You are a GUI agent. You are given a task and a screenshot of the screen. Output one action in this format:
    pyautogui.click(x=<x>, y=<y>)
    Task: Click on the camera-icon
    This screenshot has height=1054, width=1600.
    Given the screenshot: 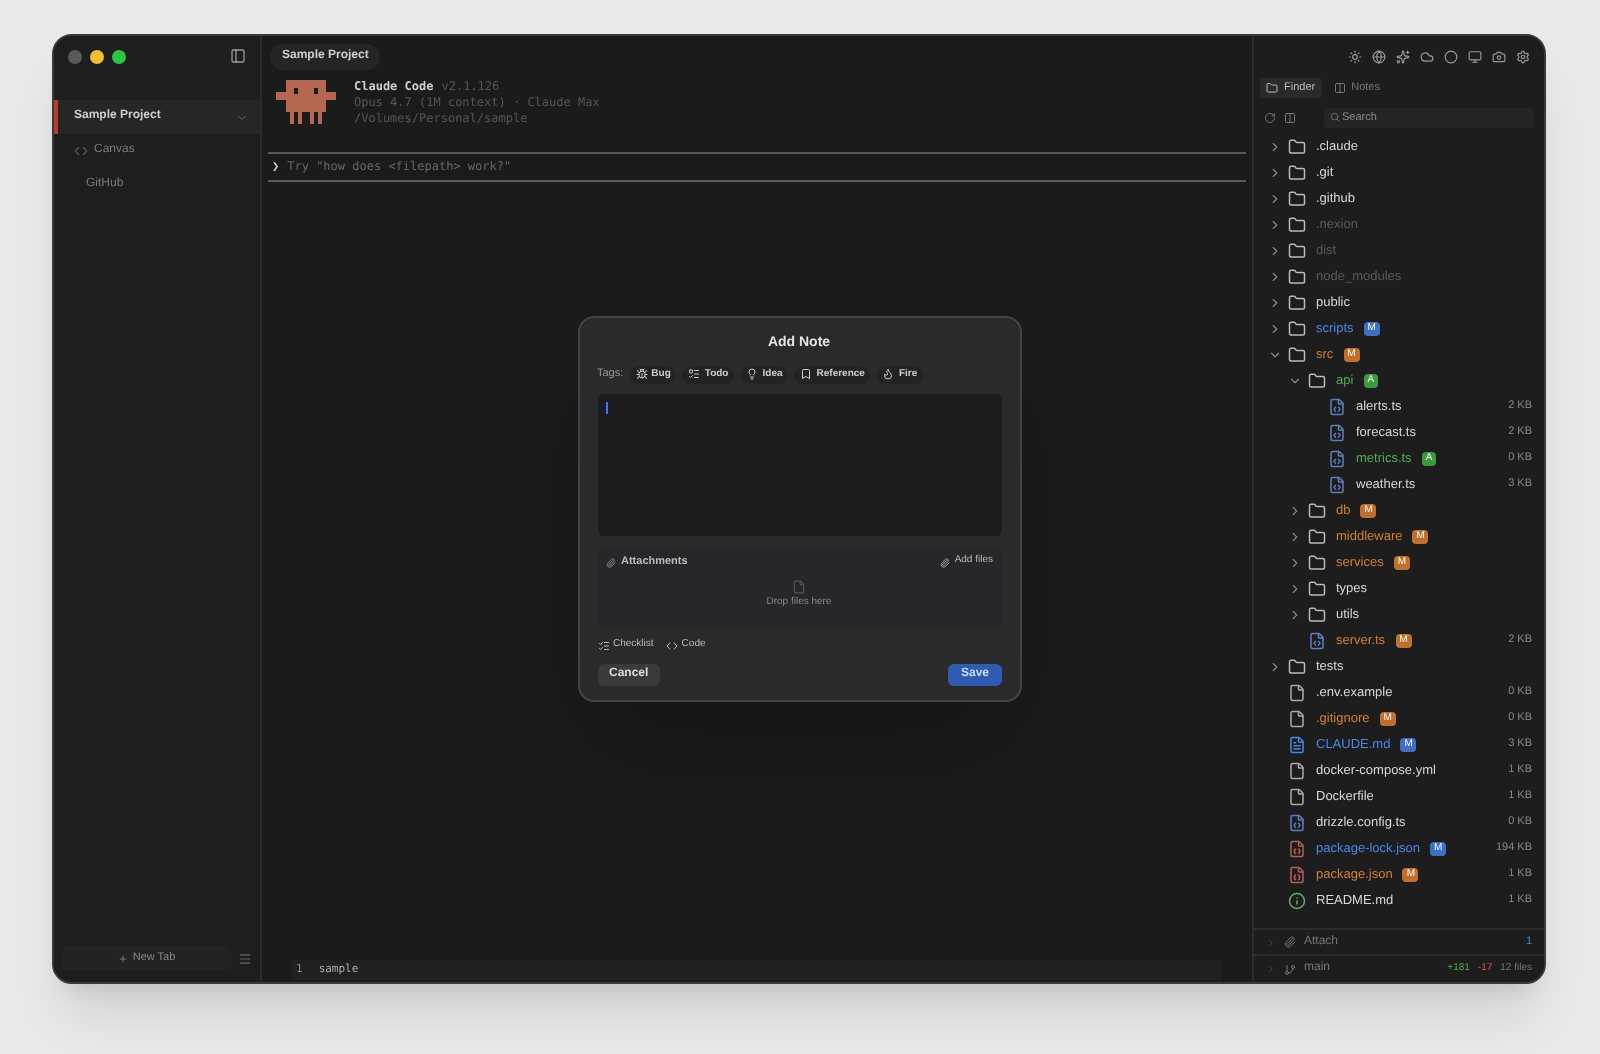 What is the action you would take?
    pyautogui.click(x=1499, y=56)
    